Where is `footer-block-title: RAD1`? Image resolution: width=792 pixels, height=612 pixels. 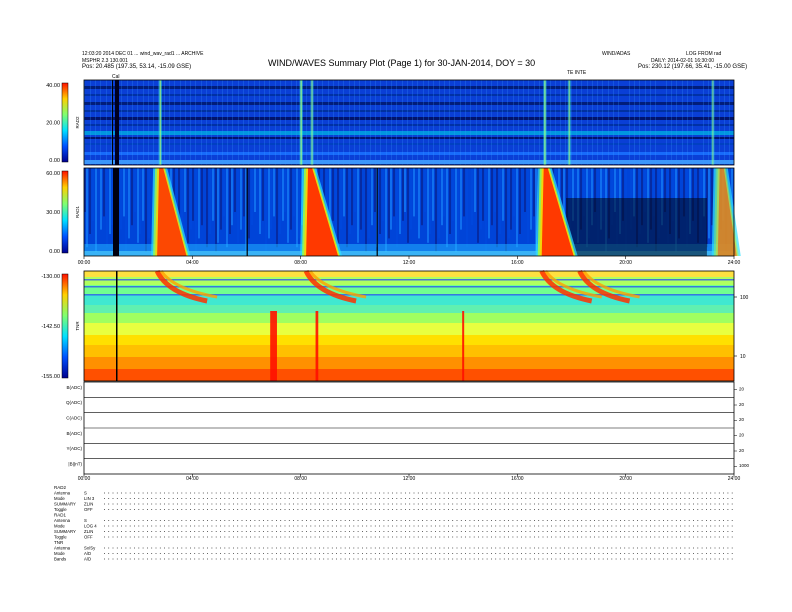 footer-block-title: RAD1 is located at coordinates (60, 515).